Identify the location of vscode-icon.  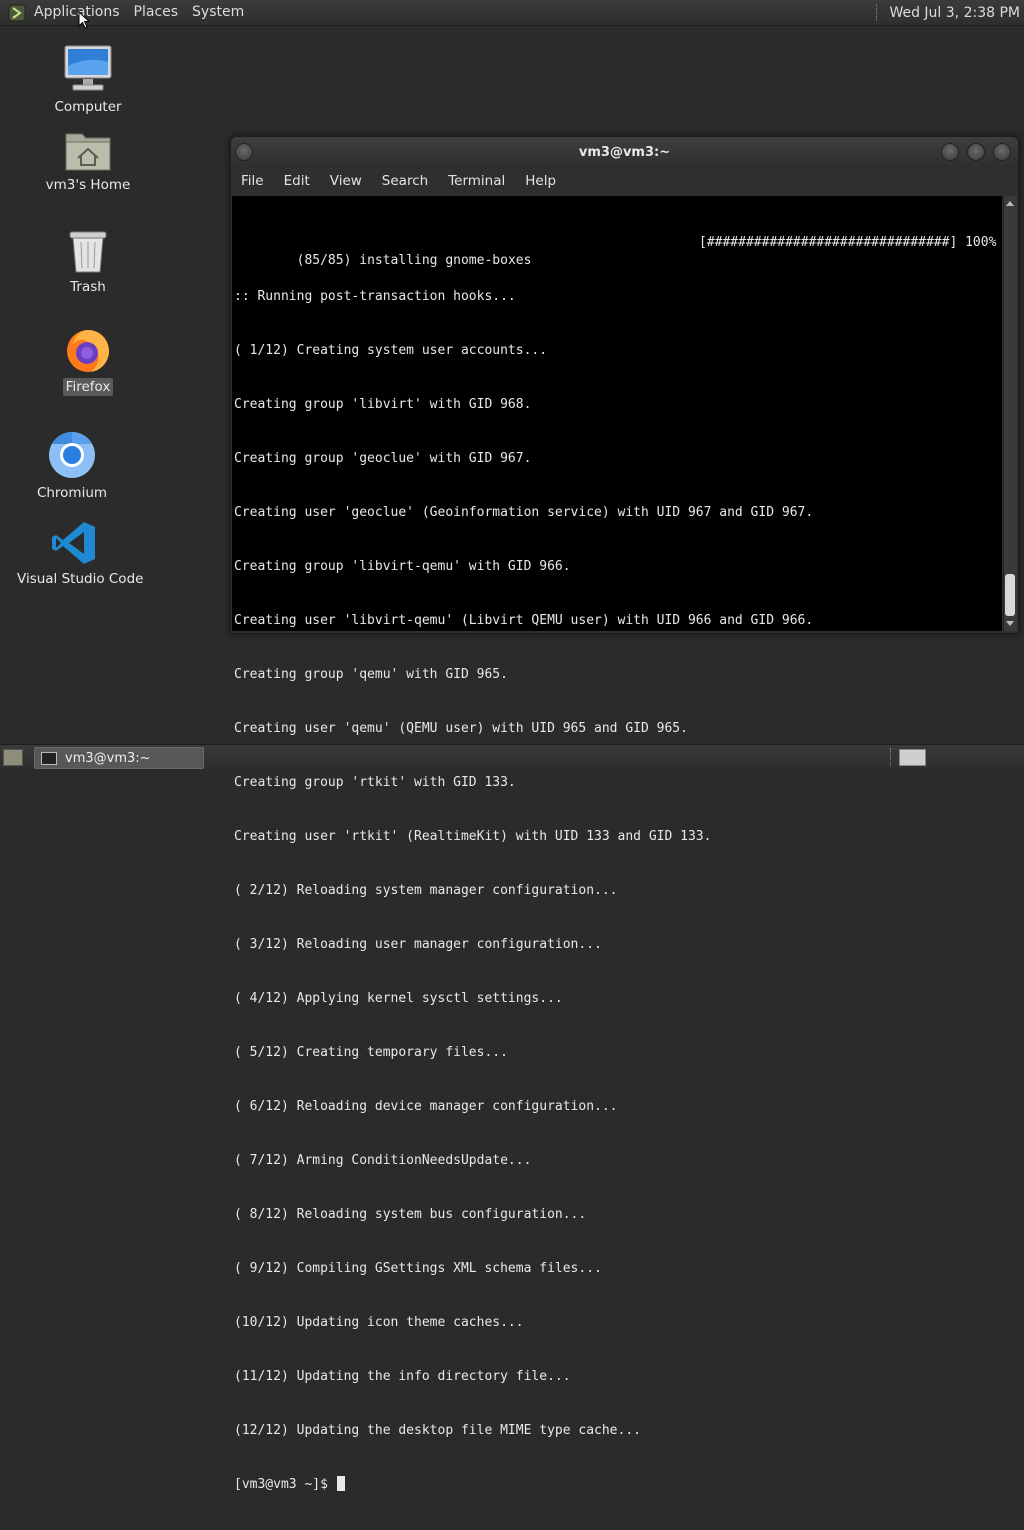
(73, 543).